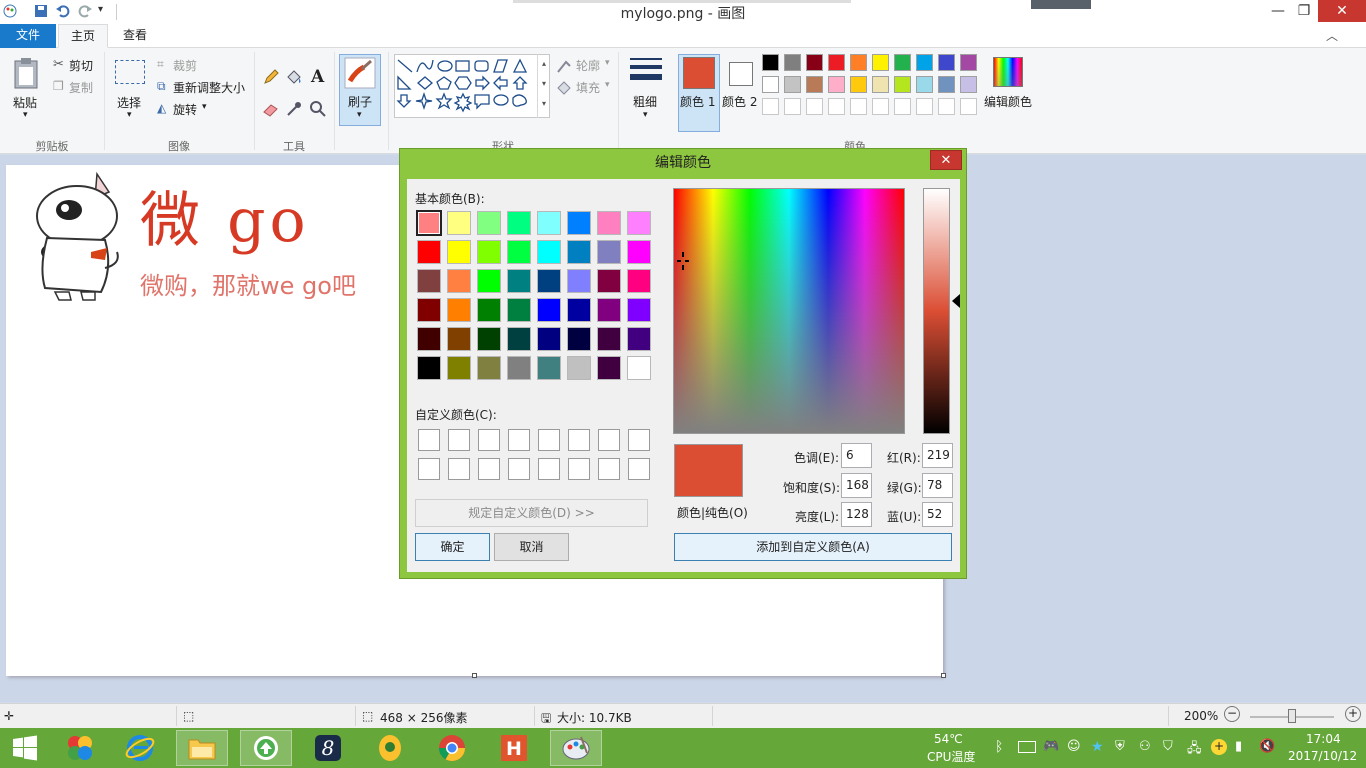 This screenshot has width=1366, height=768. What do you see at coordinates (956, 301) in the screenshot?
I see `luminance-arrow-icon` at bounding box center [956, 301].